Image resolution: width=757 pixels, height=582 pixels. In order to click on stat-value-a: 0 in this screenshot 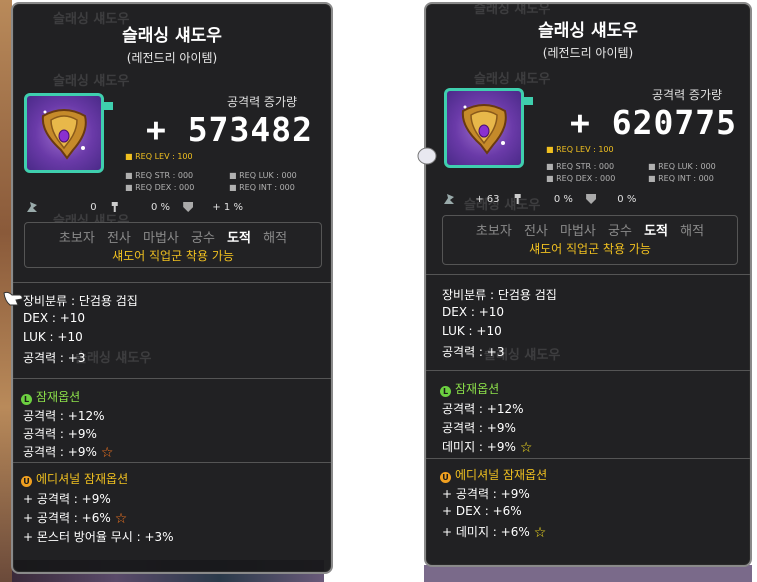, I will do `click(93, 207)`.